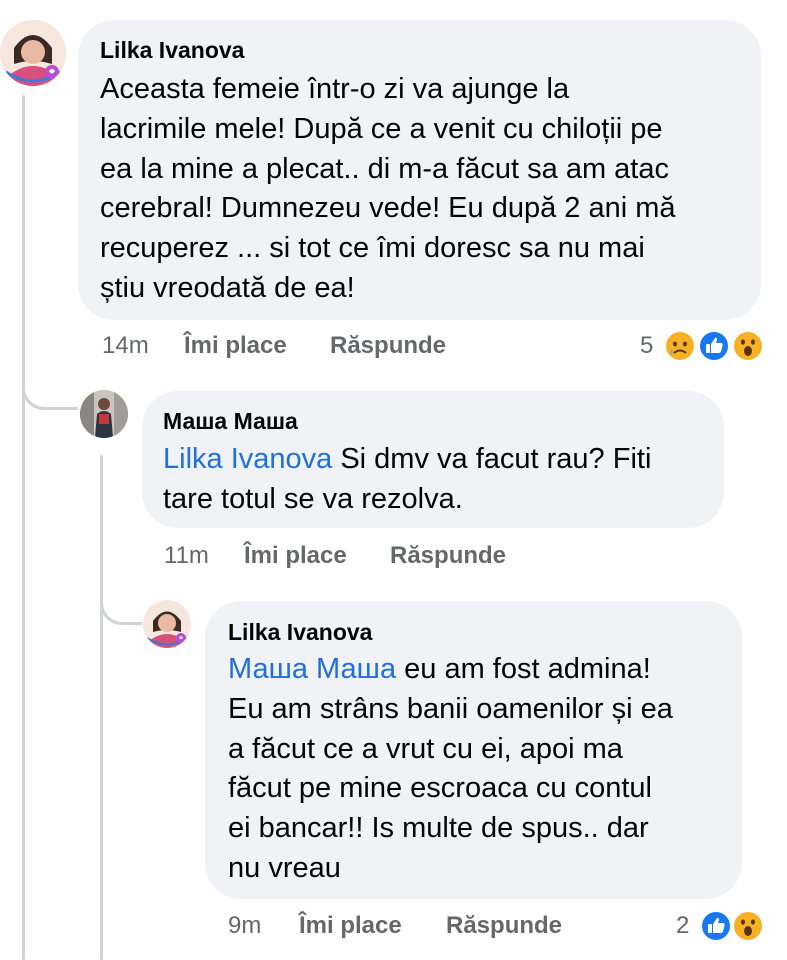 This screenshot has height=960, width=787. I want to click on comment-author: Маша Маша, so click(230, 421).